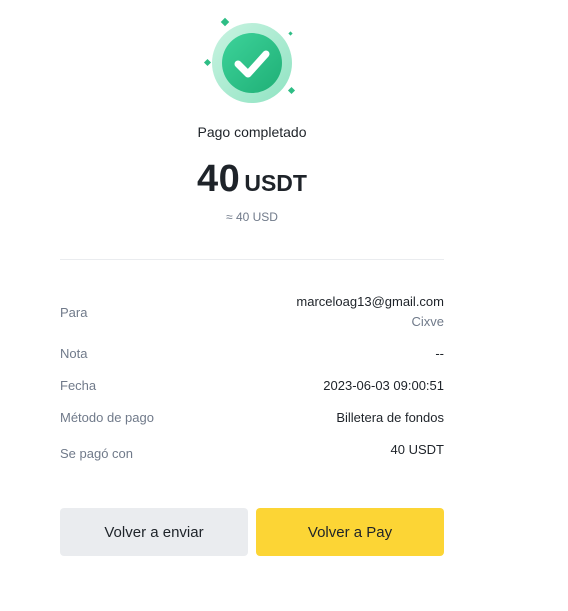  I want to click on detail-value: Billetera de fondos, so click(390, 417).